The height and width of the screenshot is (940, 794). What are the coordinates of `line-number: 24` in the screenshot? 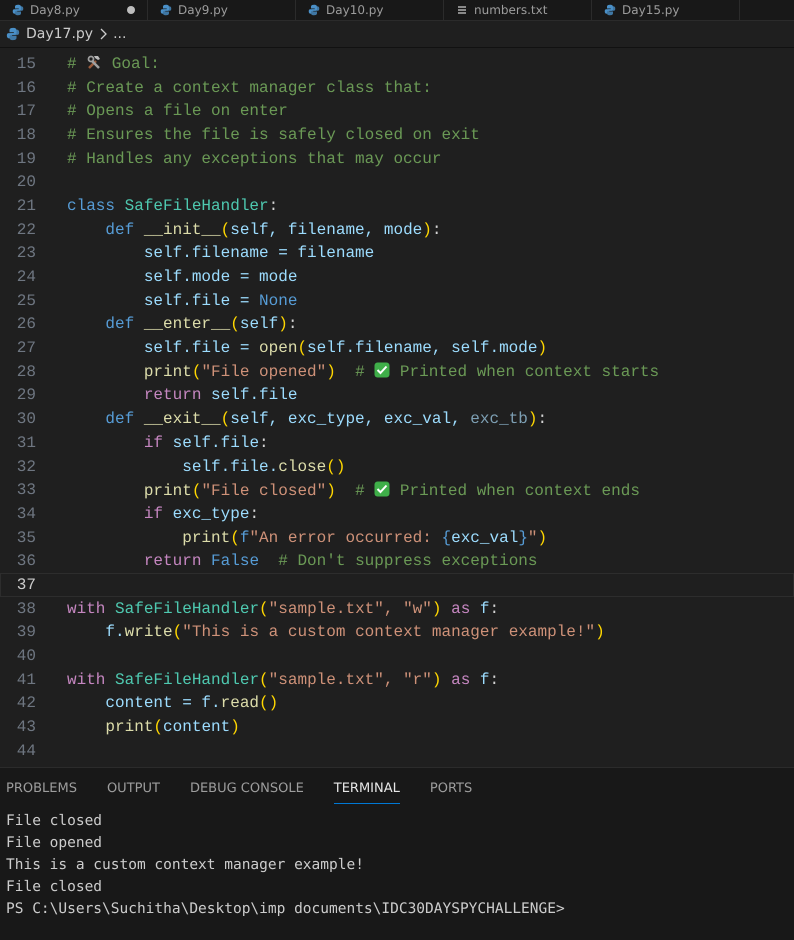 It's located at (26, 277).